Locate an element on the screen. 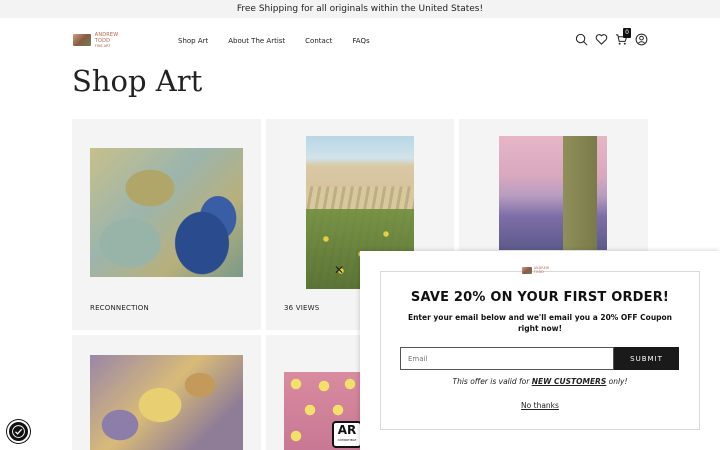  popup-logo-name: ANDREW TODD is located at coordinates (541, 270).